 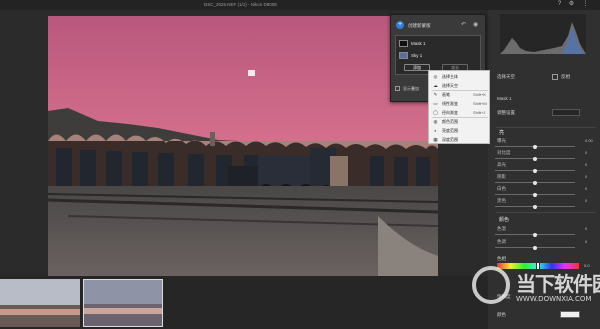 What do you see at coordinates (436, 112) in the screenshot?
I see `radial-gradient-icon: ◯` at bounding box center [436, 112].